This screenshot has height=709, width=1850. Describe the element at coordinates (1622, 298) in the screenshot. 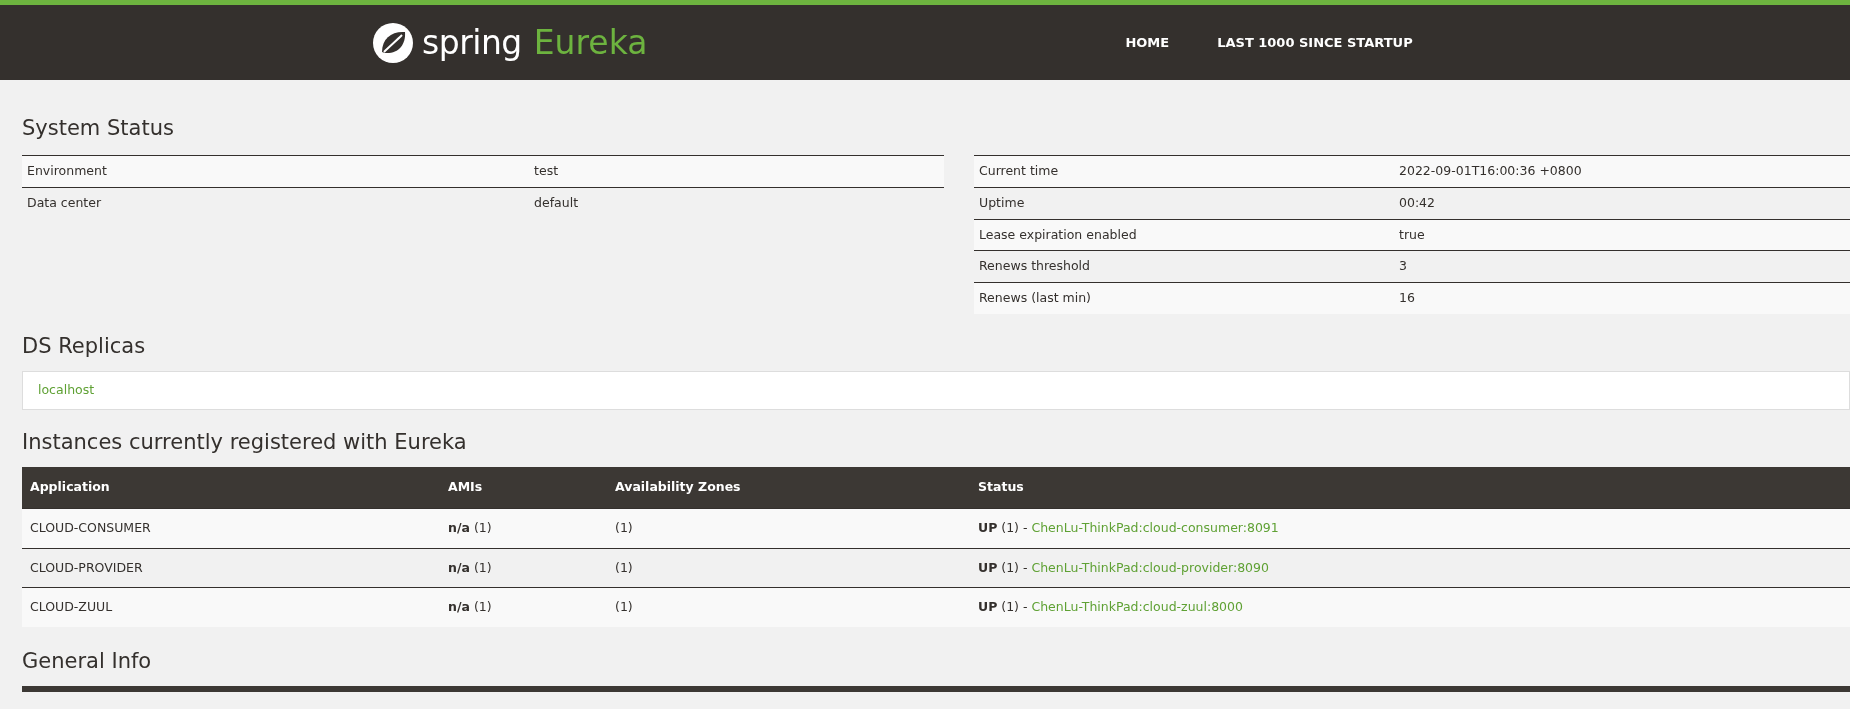

I see `table-cell: 16` at that location.